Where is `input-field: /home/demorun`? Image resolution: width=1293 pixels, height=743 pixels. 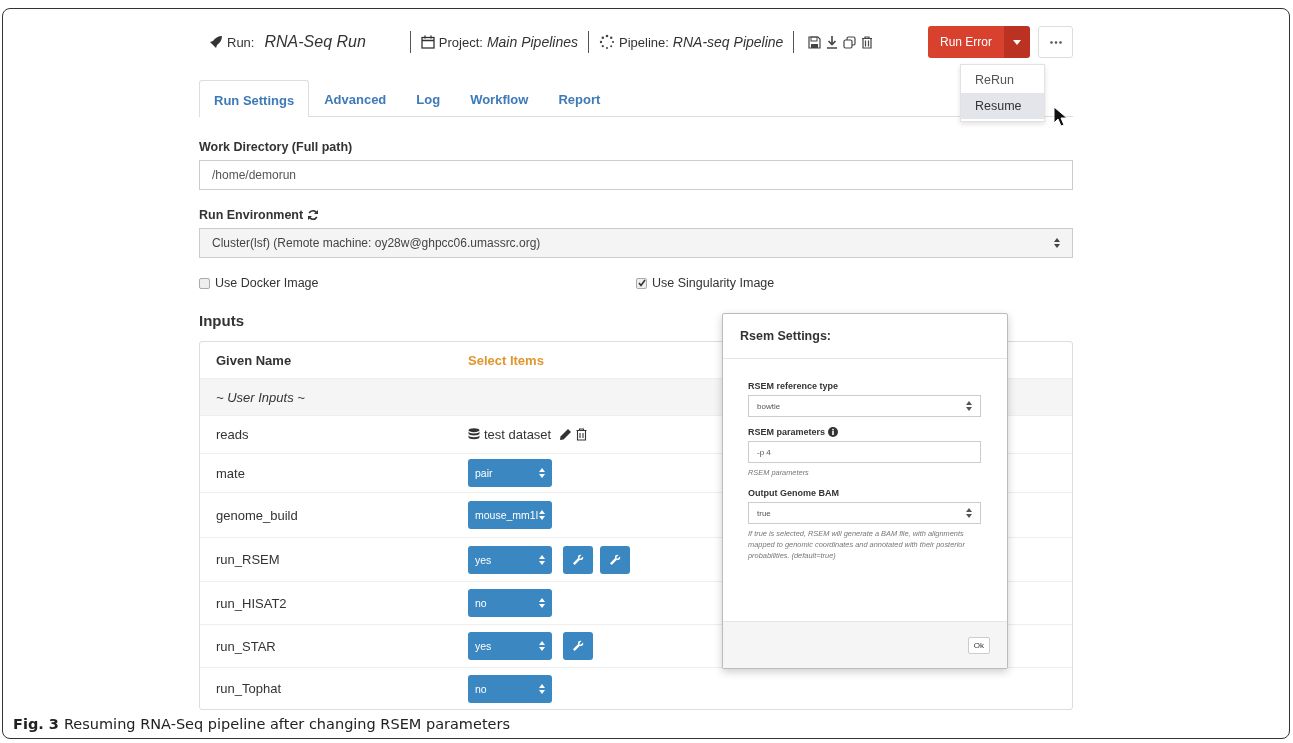
input-field: /home/demorun is located at coordinates (636, 175).